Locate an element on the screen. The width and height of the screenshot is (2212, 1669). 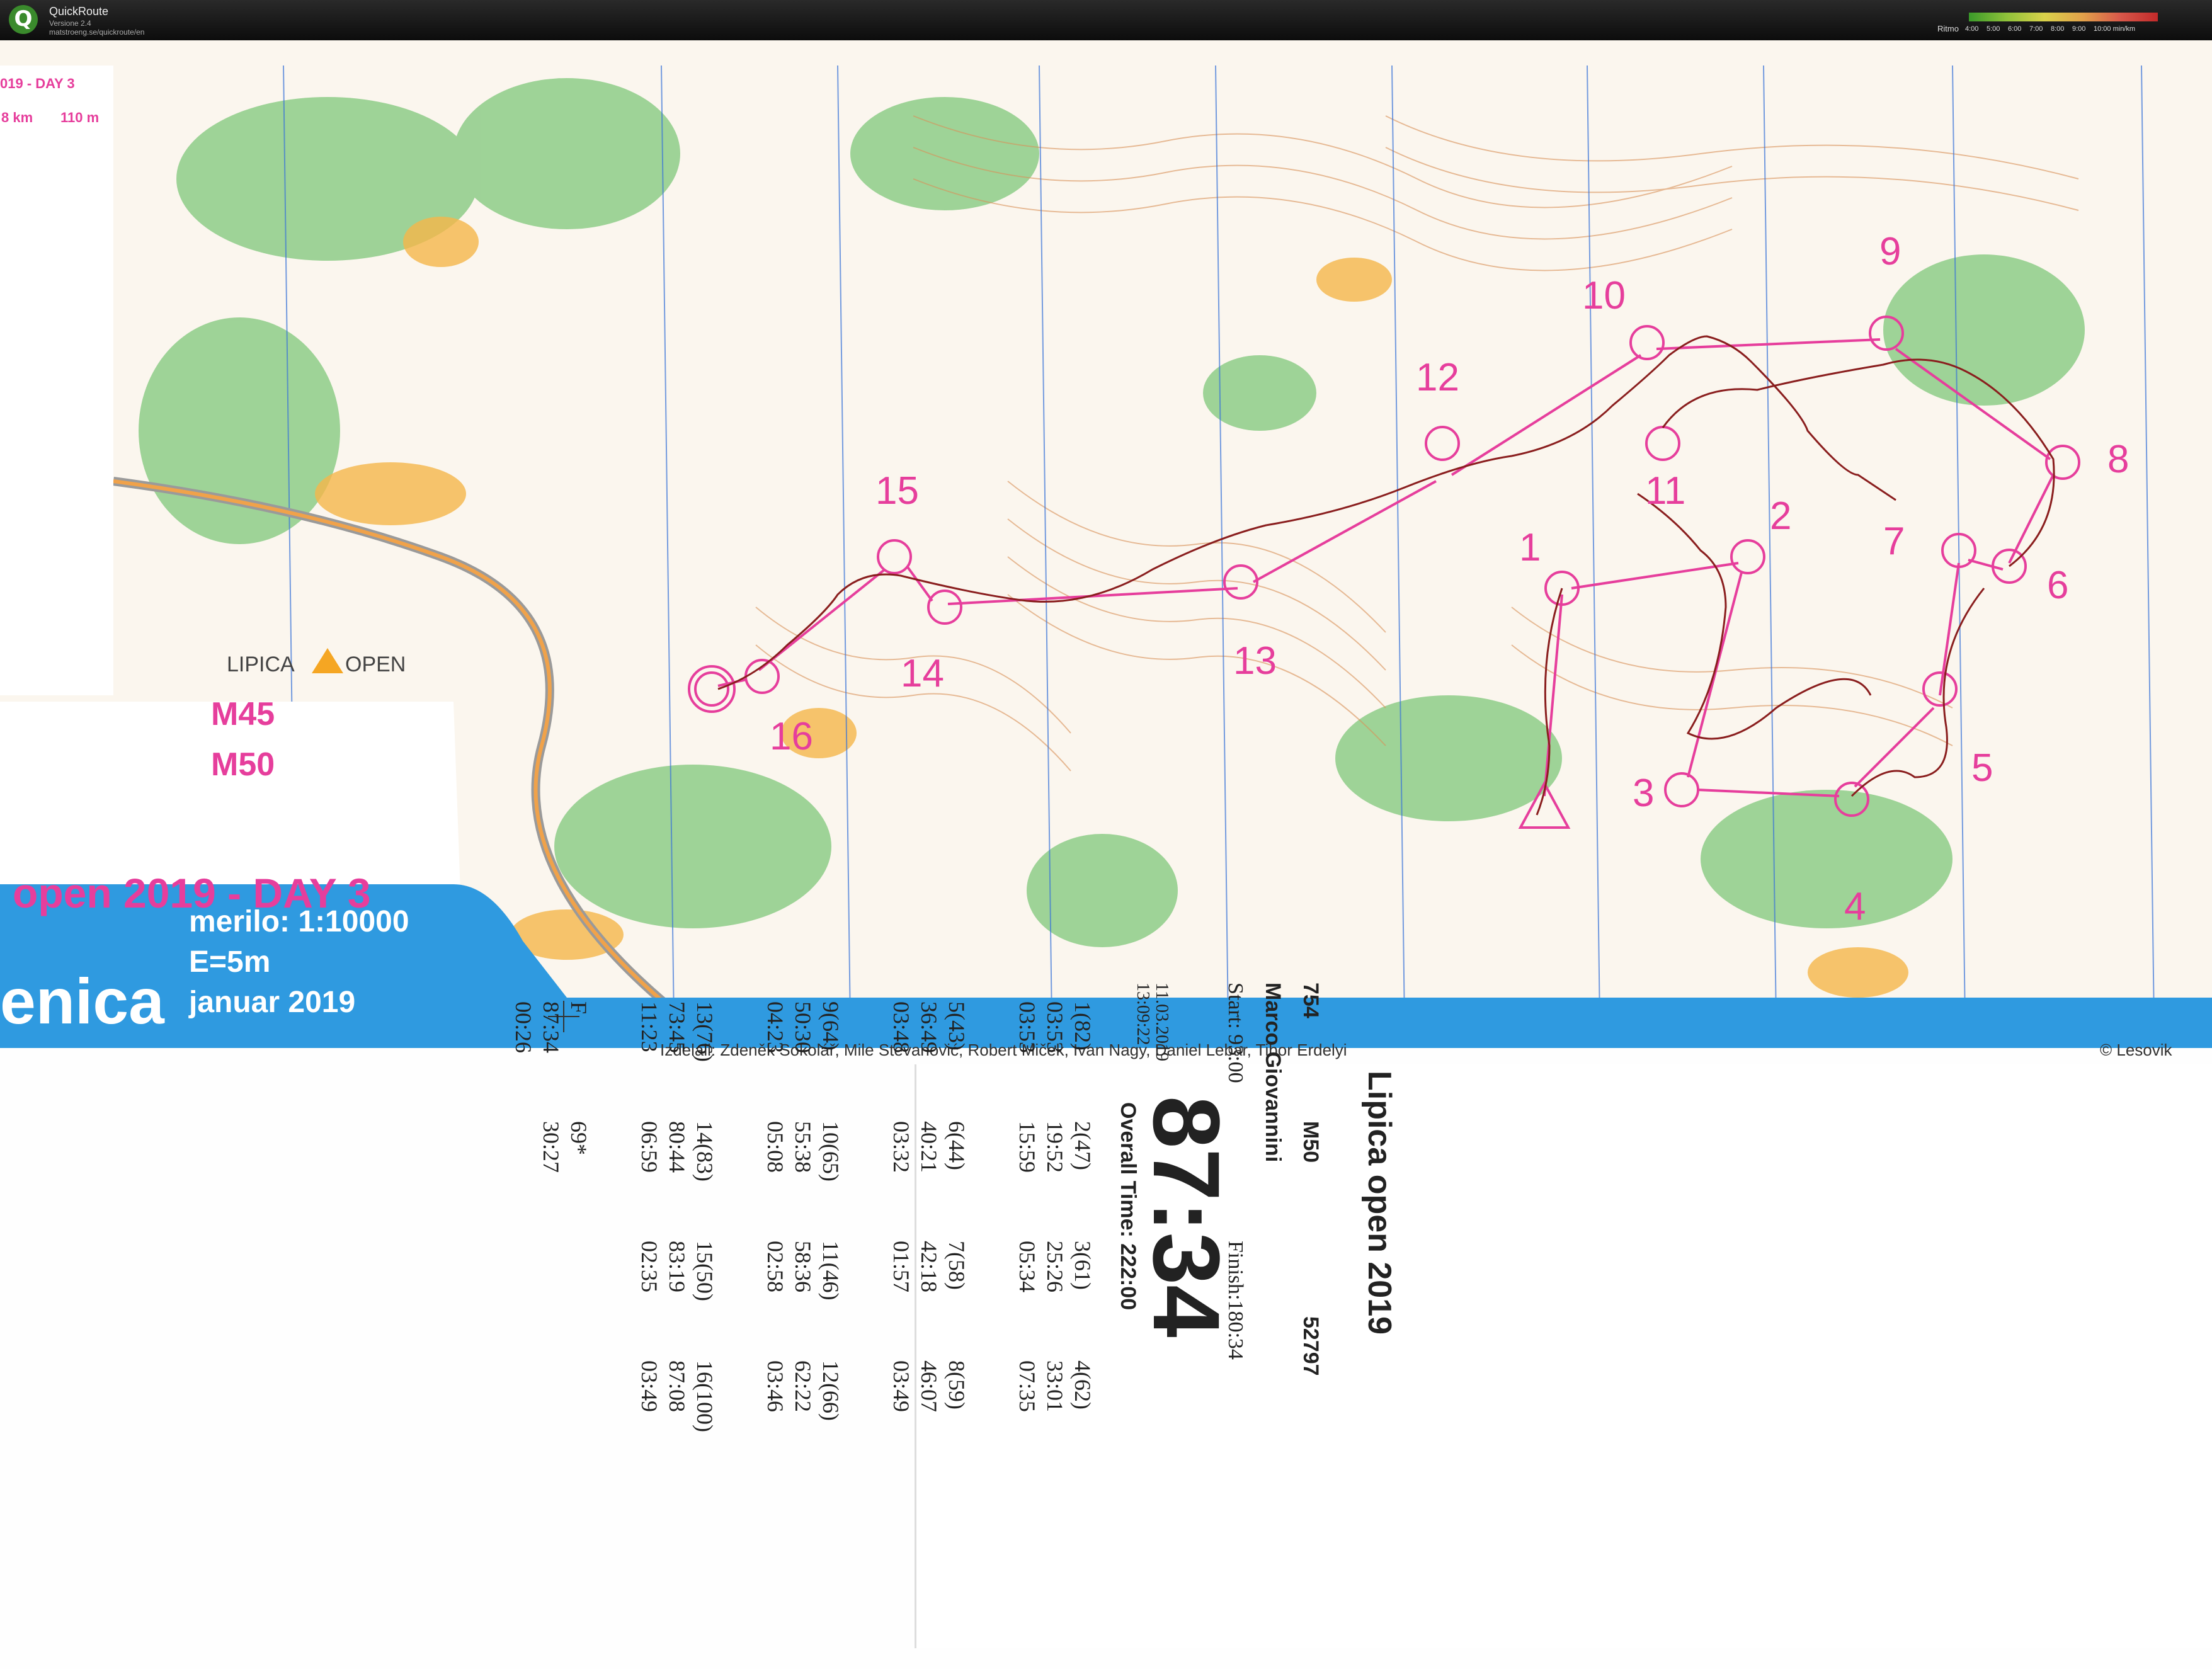
split-cell: 12(66) is located at coordinates (830, 1390).